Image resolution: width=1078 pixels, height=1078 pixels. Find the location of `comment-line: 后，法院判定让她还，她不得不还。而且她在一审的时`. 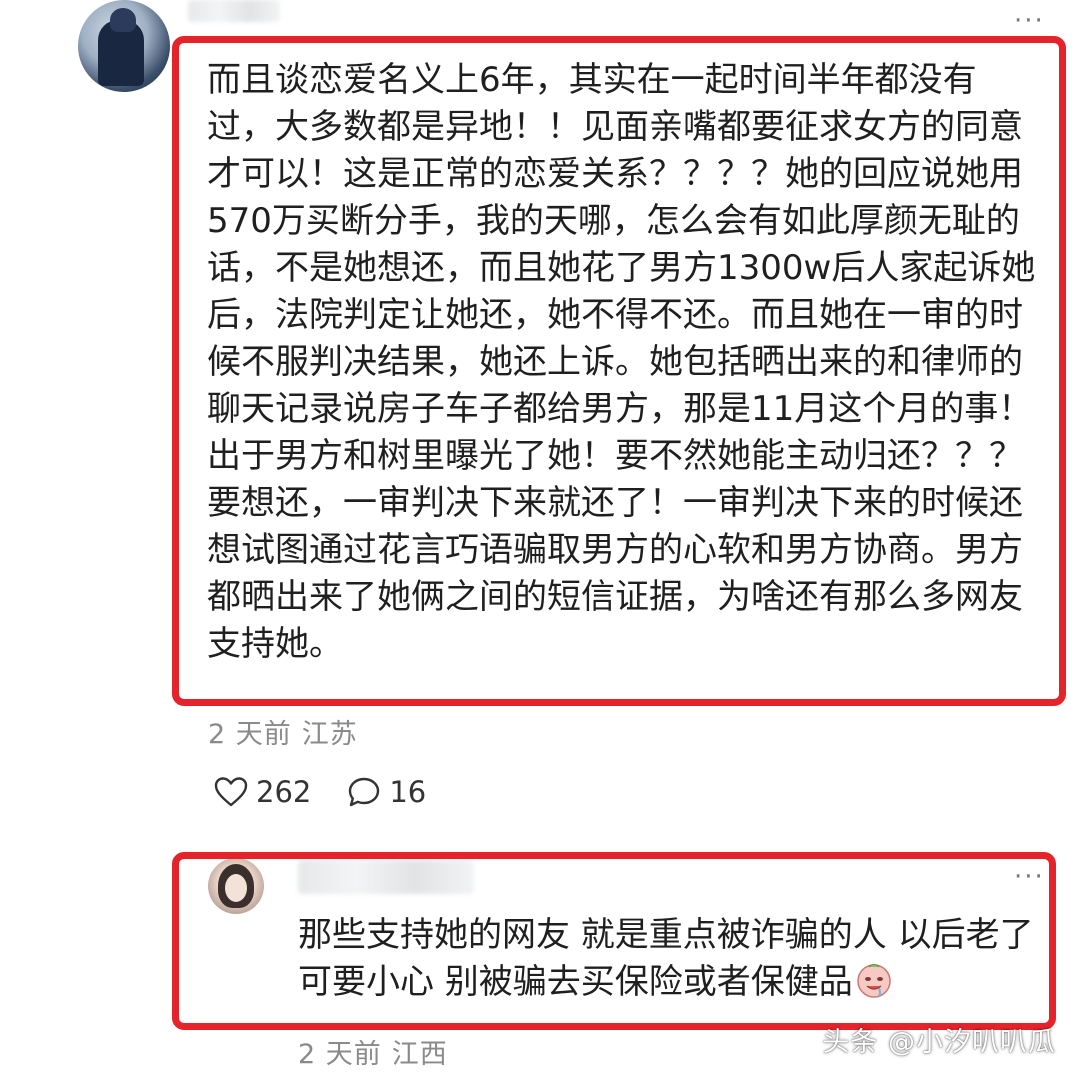

comment-line: 后，法院判定让她还，她不得不还。而且她在一审的时 is located at coordinates (615, 315).